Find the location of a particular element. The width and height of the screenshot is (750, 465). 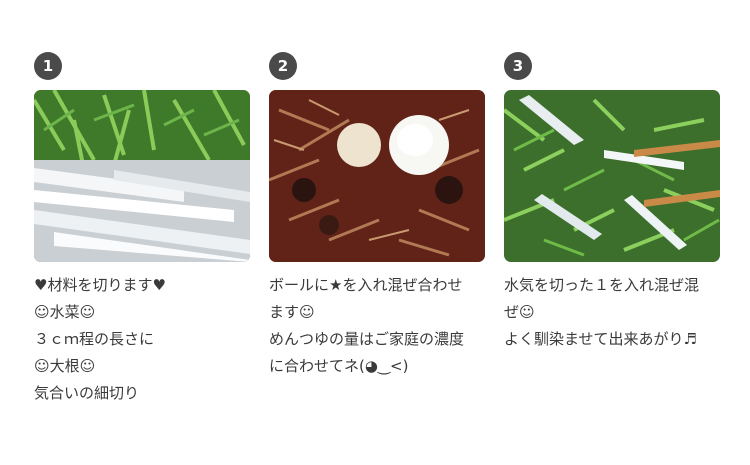

step-number-badge: 1 is located at coordinates (48, 66).